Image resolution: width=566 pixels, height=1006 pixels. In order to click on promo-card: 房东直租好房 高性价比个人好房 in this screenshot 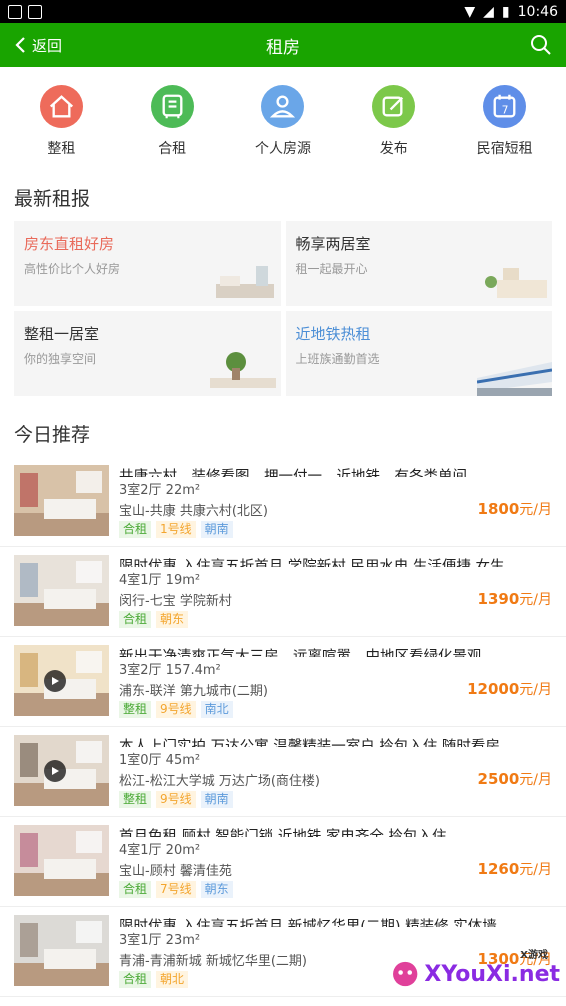, I will do `click(147, 263)`.